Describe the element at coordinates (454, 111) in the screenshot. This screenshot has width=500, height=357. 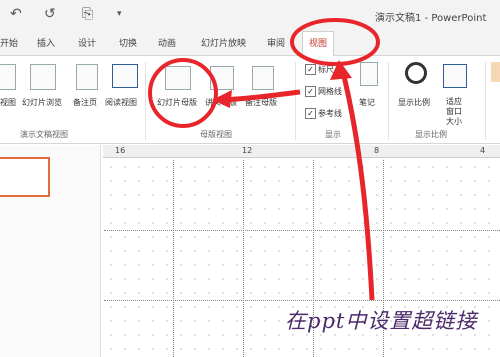
I see `fit-to-window-label: 适应窗口大小` at that location.